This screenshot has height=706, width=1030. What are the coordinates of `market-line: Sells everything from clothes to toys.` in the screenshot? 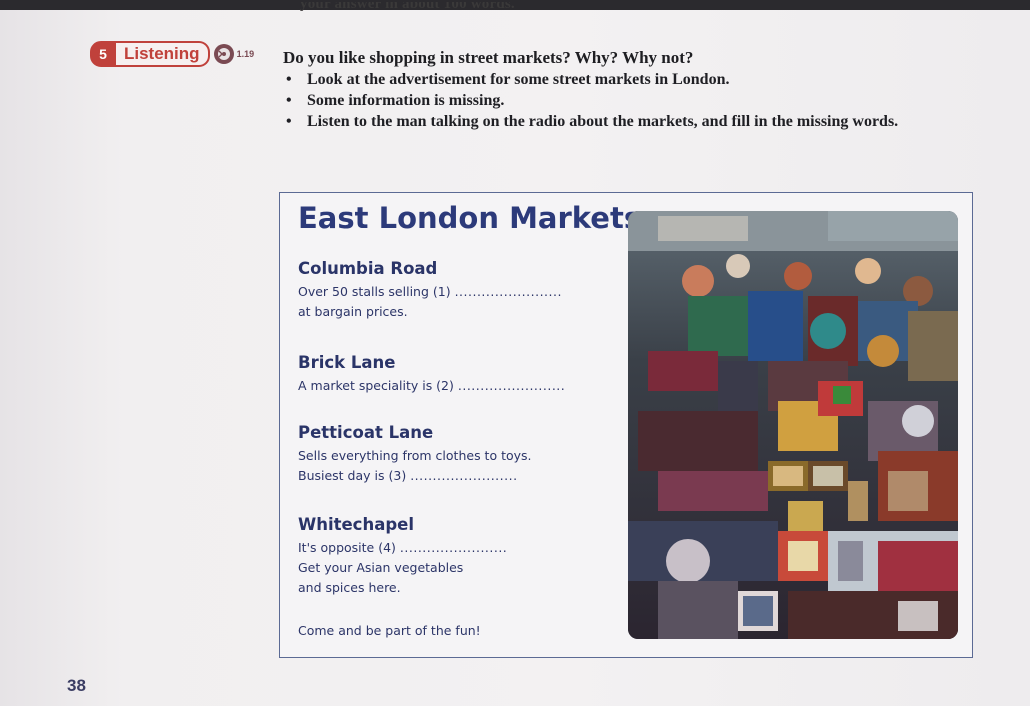 It's located at (415, 455).